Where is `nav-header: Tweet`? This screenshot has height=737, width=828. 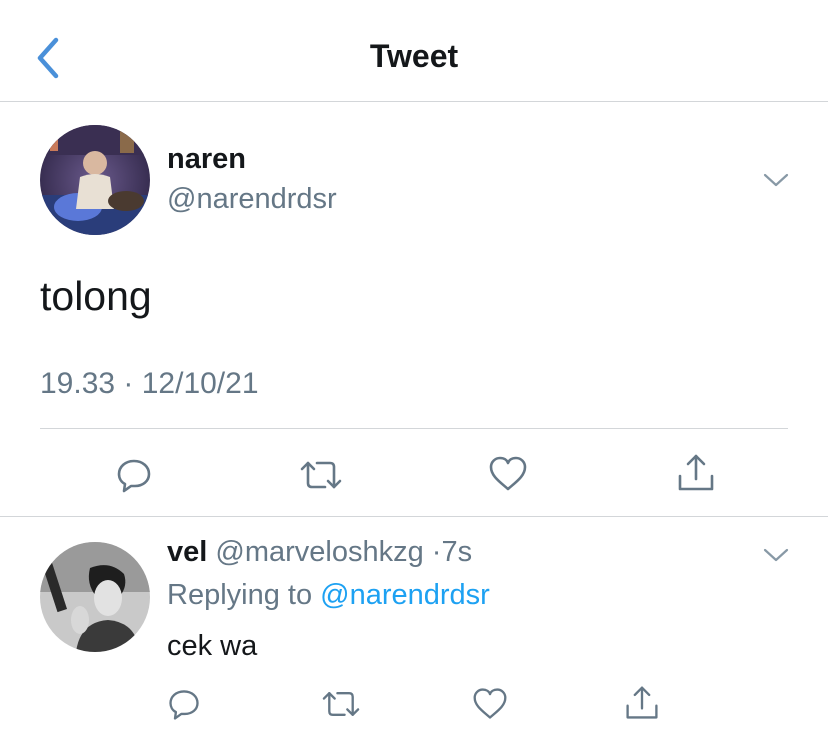 nav-header: Tweet is located at coordinates (414, 51).